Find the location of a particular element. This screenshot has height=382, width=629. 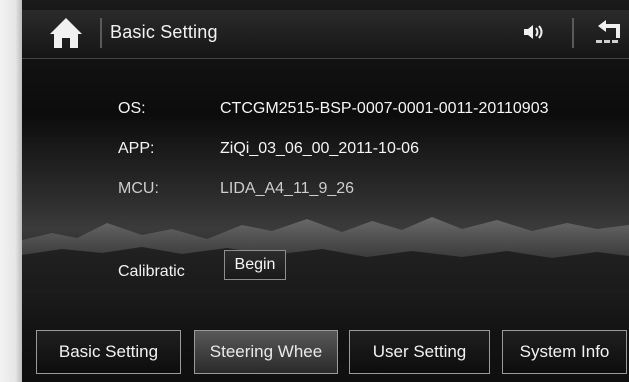

tab-steering-wheel: Steering Whee is located at coordinates (266, 352).